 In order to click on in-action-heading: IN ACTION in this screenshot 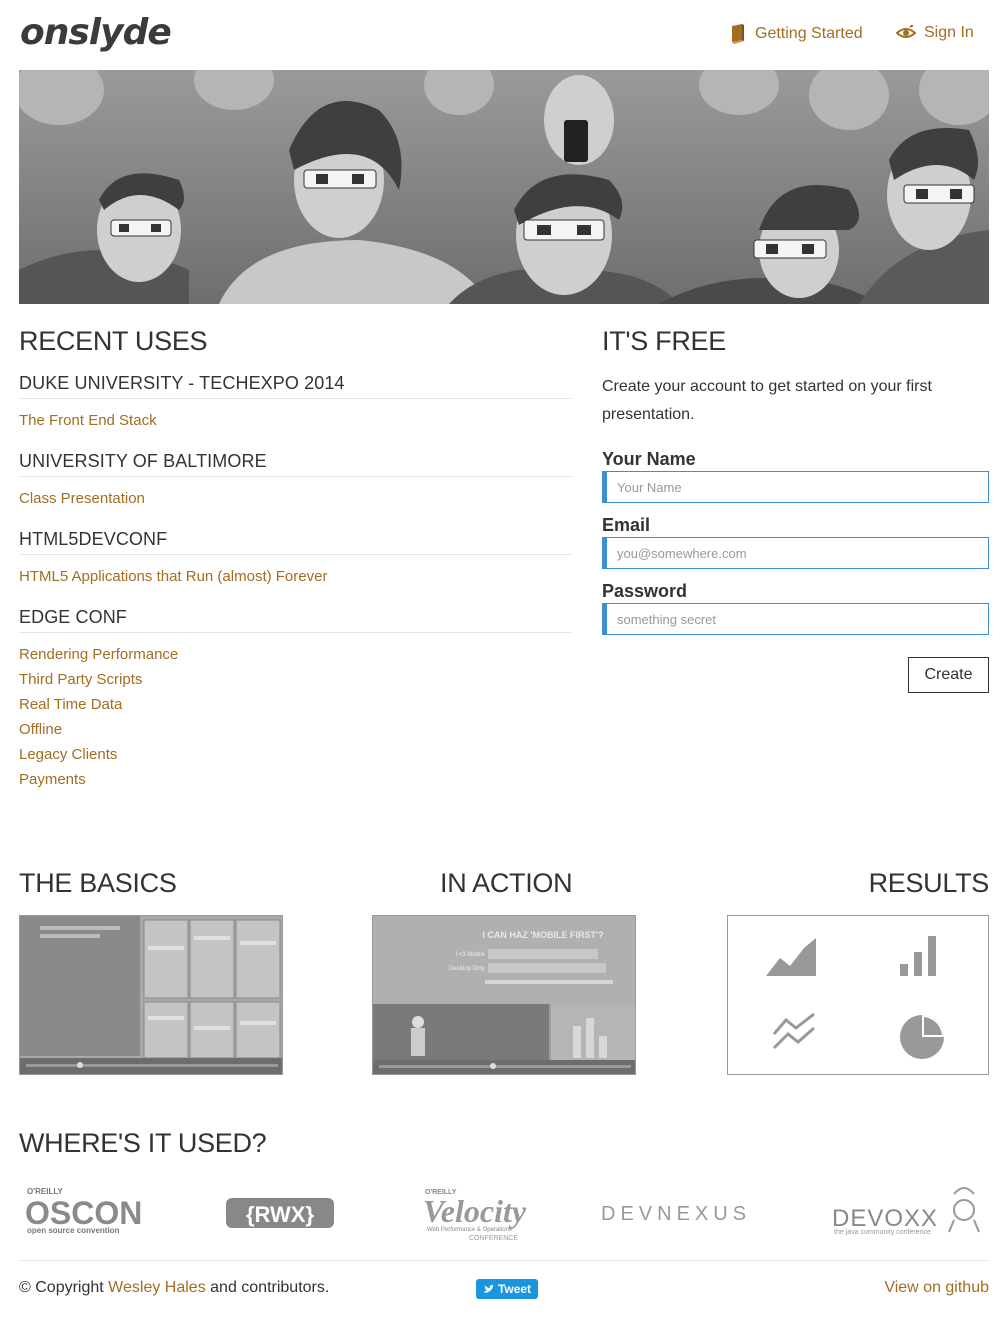, I will do `click(506, 883)`.